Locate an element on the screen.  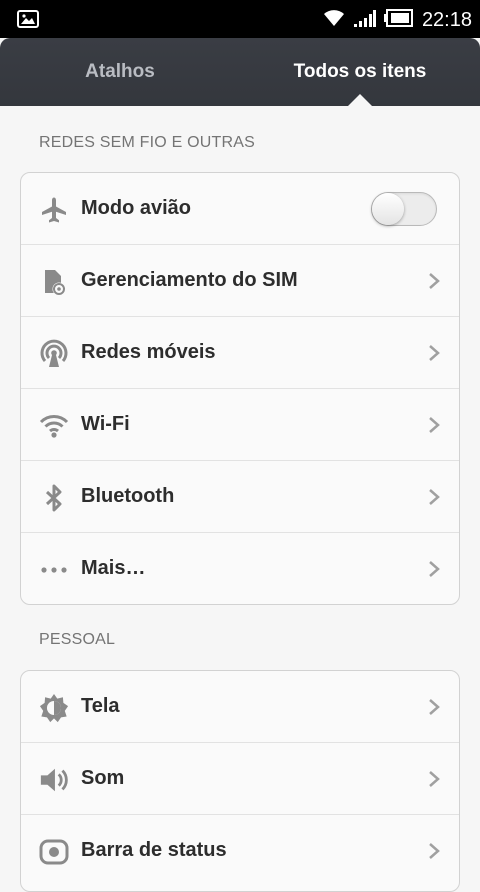
settings-item-label: Redes móveis is located at coordinates (148, 352).